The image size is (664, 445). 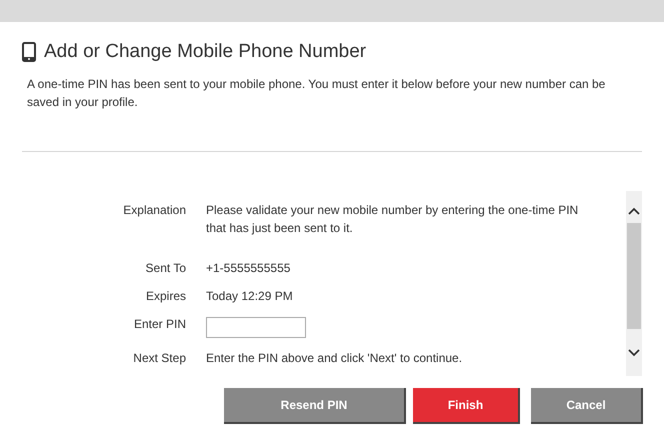 What do you see at coordinates (29, 52) in the screenshot?
I see `mobile-phone-icon` at bounding box center [29, 52].